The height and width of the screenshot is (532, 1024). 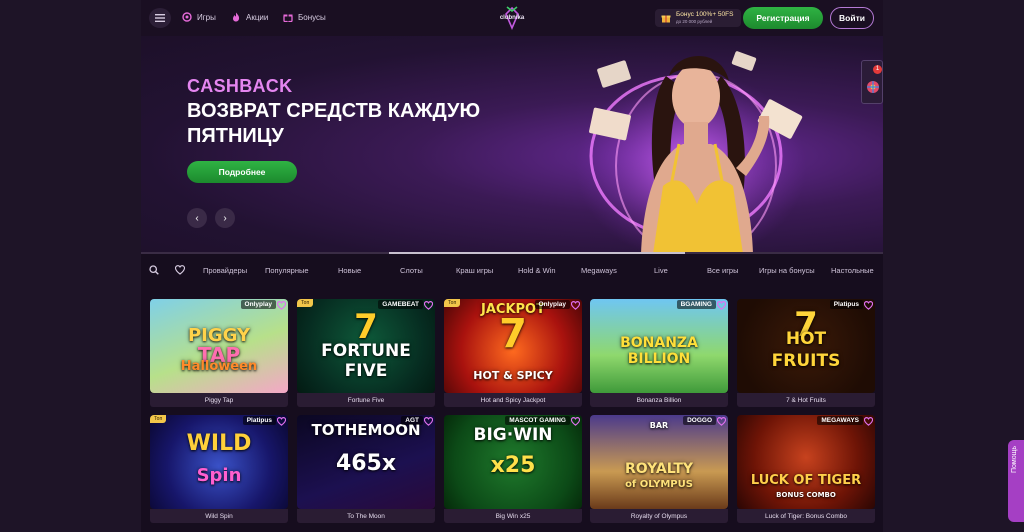 I want to click on game-name: Luck of Tiger: Bonus Combo, so click(x=806, y=516).